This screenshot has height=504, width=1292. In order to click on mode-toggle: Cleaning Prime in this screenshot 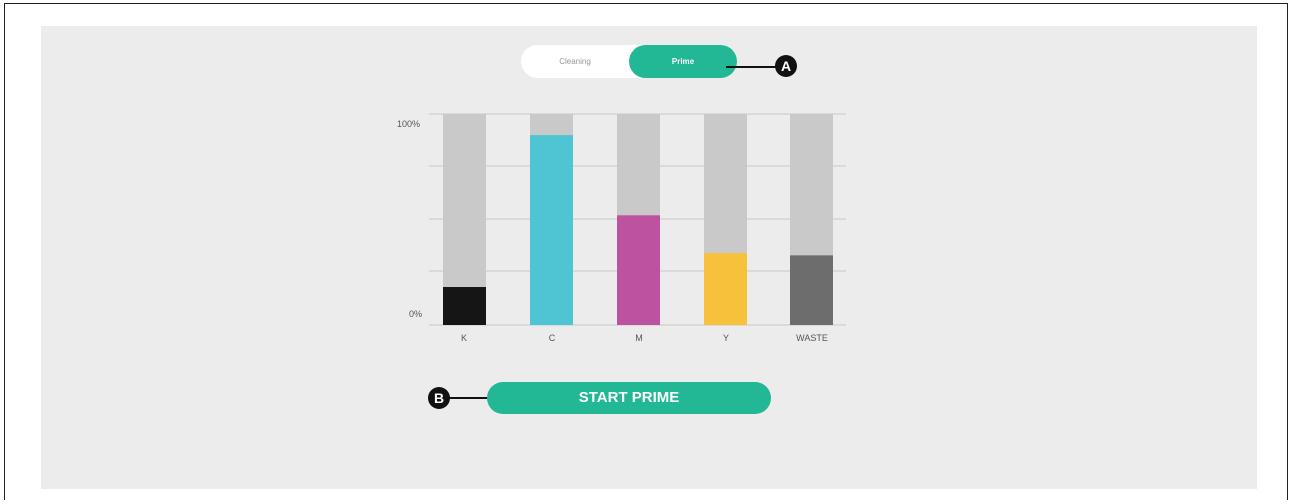, I will do `click(629, 61)`.